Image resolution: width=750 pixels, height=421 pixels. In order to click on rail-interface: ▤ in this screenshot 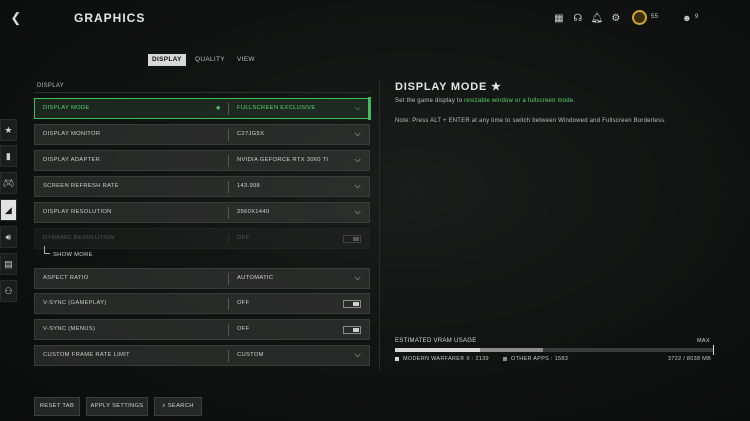, I will do `click(8, 264)`.